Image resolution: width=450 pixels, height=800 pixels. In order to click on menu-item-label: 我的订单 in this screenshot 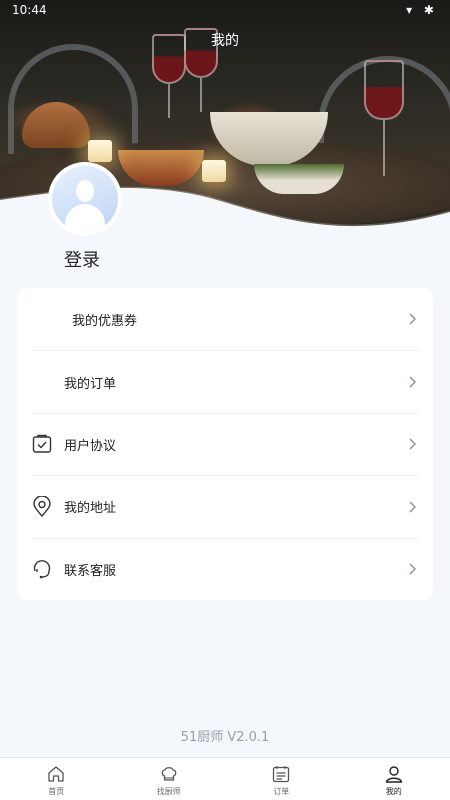, I will do `click(90, 384)`.